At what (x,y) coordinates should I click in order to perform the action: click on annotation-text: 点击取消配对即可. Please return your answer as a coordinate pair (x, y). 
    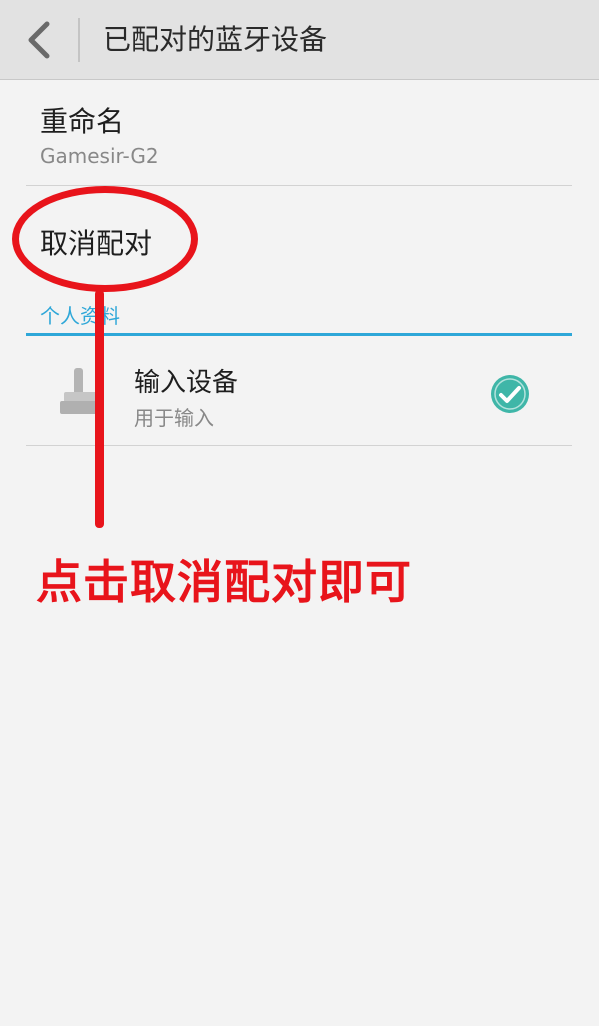
    Looking at the image, I should click on (224, 582).